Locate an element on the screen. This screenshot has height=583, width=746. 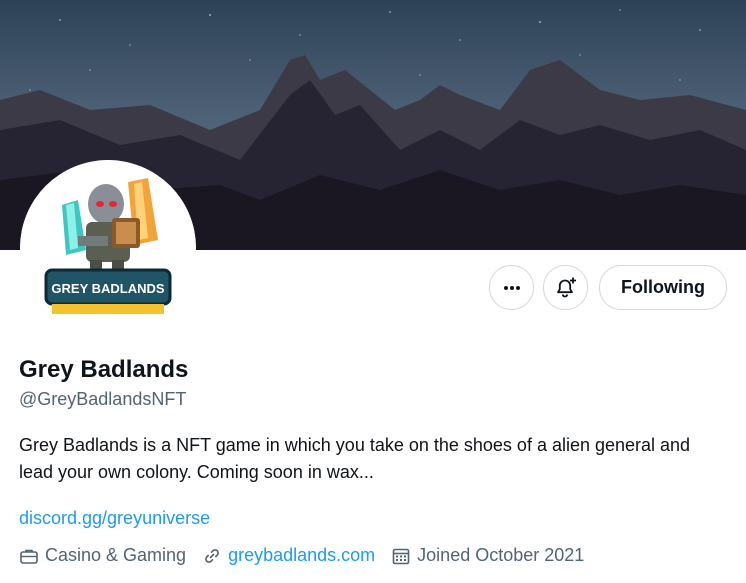
briefcase-icon is located at coordinates (29, 556).